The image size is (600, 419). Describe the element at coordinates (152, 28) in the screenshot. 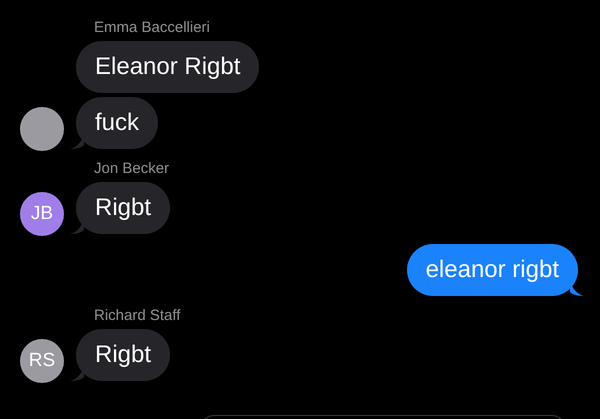

I see `sender-name: Emma Baccellieri` at that location.